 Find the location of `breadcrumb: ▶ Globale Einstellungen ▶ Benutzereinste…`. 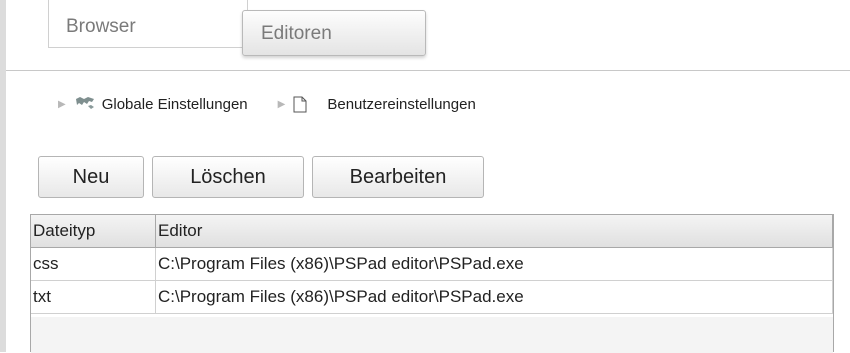

breadcrumb: ▶ Globale Einstellungen ▶ Benutzereinste… is located at coordinates (267, 104).